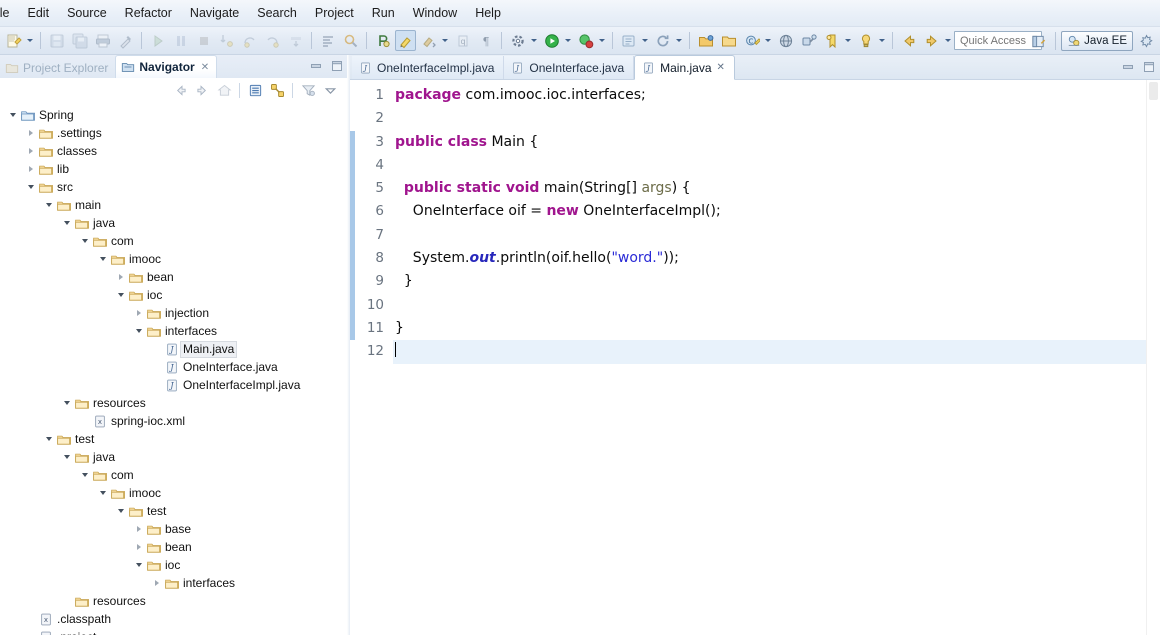  Describe the element at coordinates (751, 40) in the screenshot. I see `new-class-icon: C` at that location.